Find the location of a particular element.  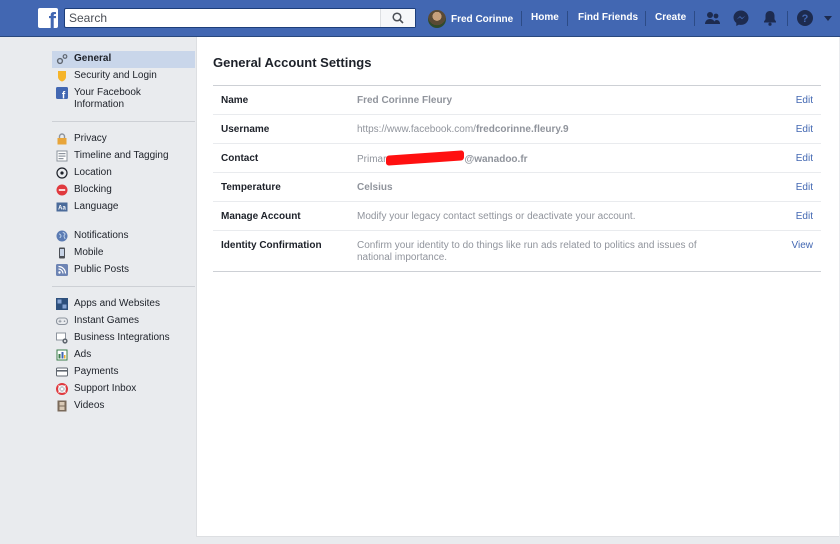

sidebar-item-public-posts: Public Posts is located at coordinates (123, 270).